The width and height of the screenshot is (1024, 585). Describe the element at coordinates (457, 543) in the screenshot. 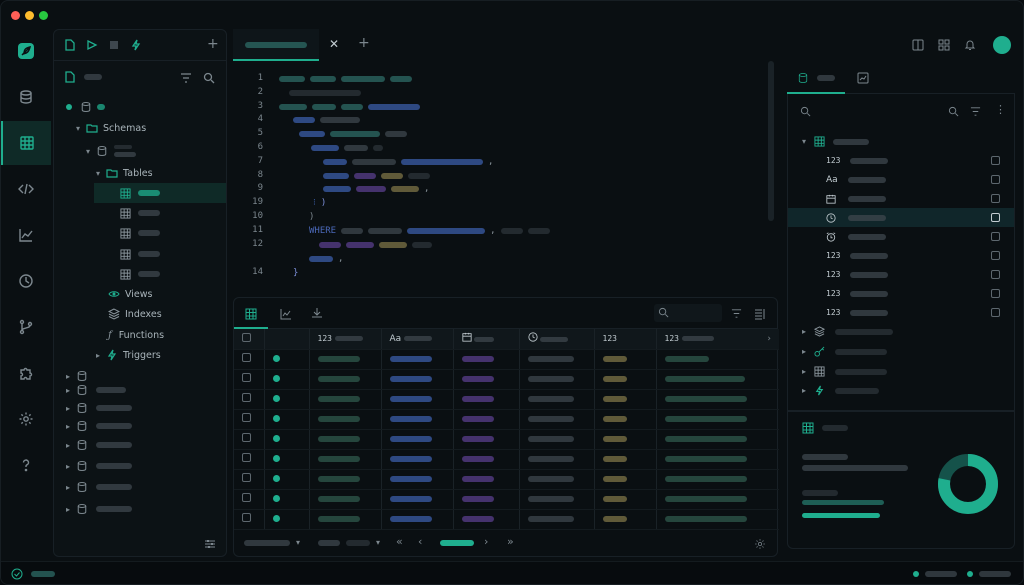

I see `page-indicator` at that location.